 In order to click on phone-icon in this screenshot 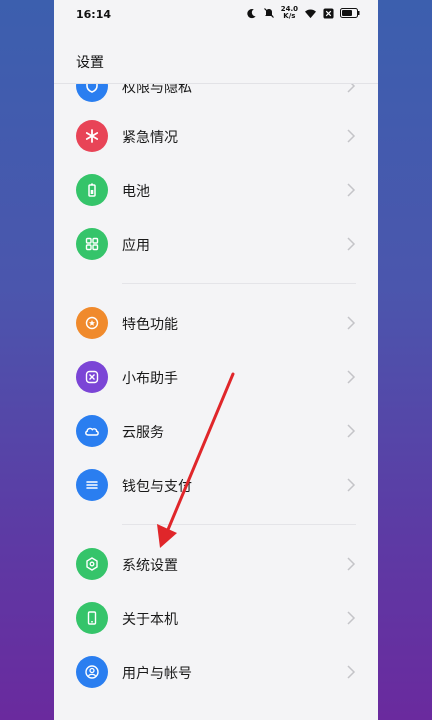, I will do `click(92, 618)`.